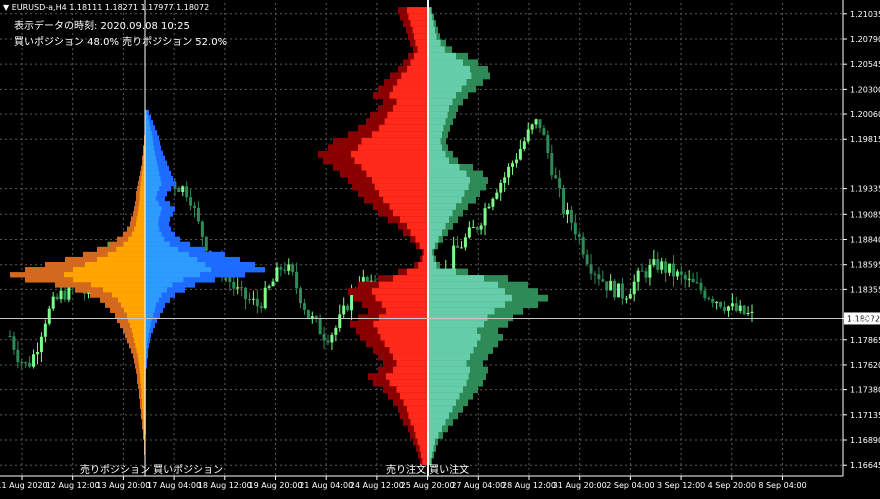 Image resolution: width=880 pixels, height=499 pixels. What do you see at coordinates (24, 485) in the screenshot?
I see `time-tick-label: 11 Aug 2020` at bounding box center [24, 485].